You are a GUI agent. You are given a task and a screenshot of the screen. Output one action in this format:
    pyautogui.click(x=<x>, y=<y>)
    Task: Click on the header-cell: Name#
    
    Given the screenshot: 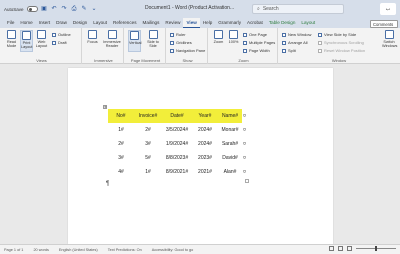 What is the action you would take?
    pyautogui.click(x=230, y=116)
    